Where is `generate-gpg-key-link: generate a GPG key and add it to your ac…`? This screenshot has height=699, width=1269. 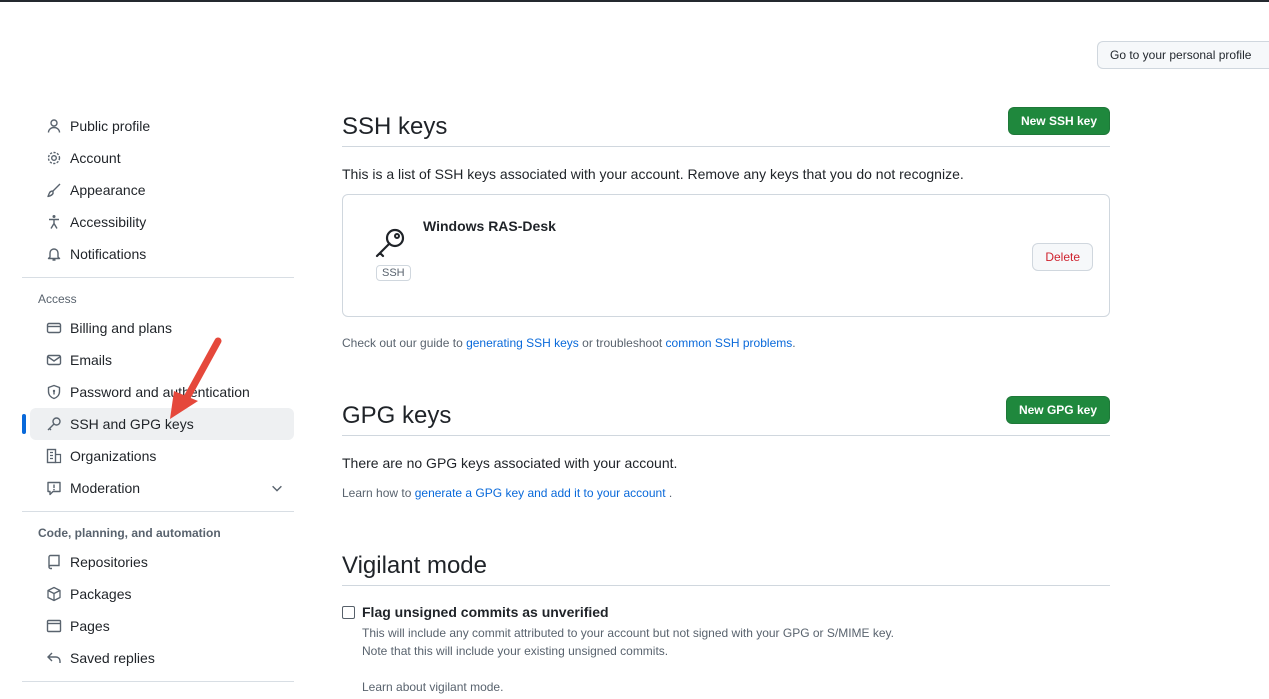
generate-gpg-key-link: generate a GPG key and add it to your ac… is located at coordinates (540, 493).